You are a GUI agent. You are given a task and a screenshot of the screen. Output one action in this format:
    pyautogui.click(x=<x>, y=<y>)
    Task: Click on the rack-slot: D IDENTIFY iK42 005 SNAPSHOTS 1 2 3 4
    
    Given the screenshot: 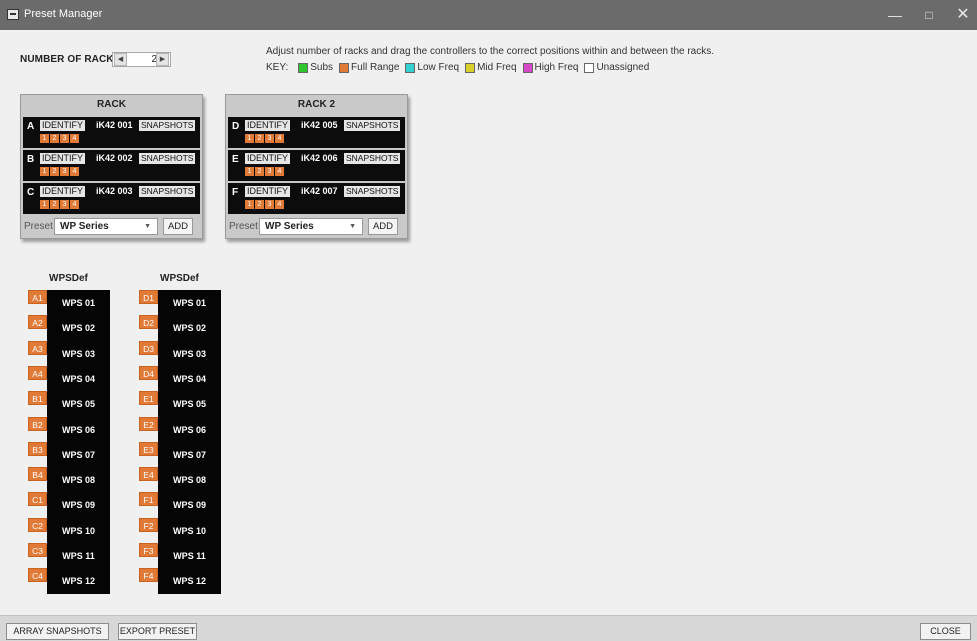 What is the action you would take?
    pyautogui.click(x=316, y=132)
    